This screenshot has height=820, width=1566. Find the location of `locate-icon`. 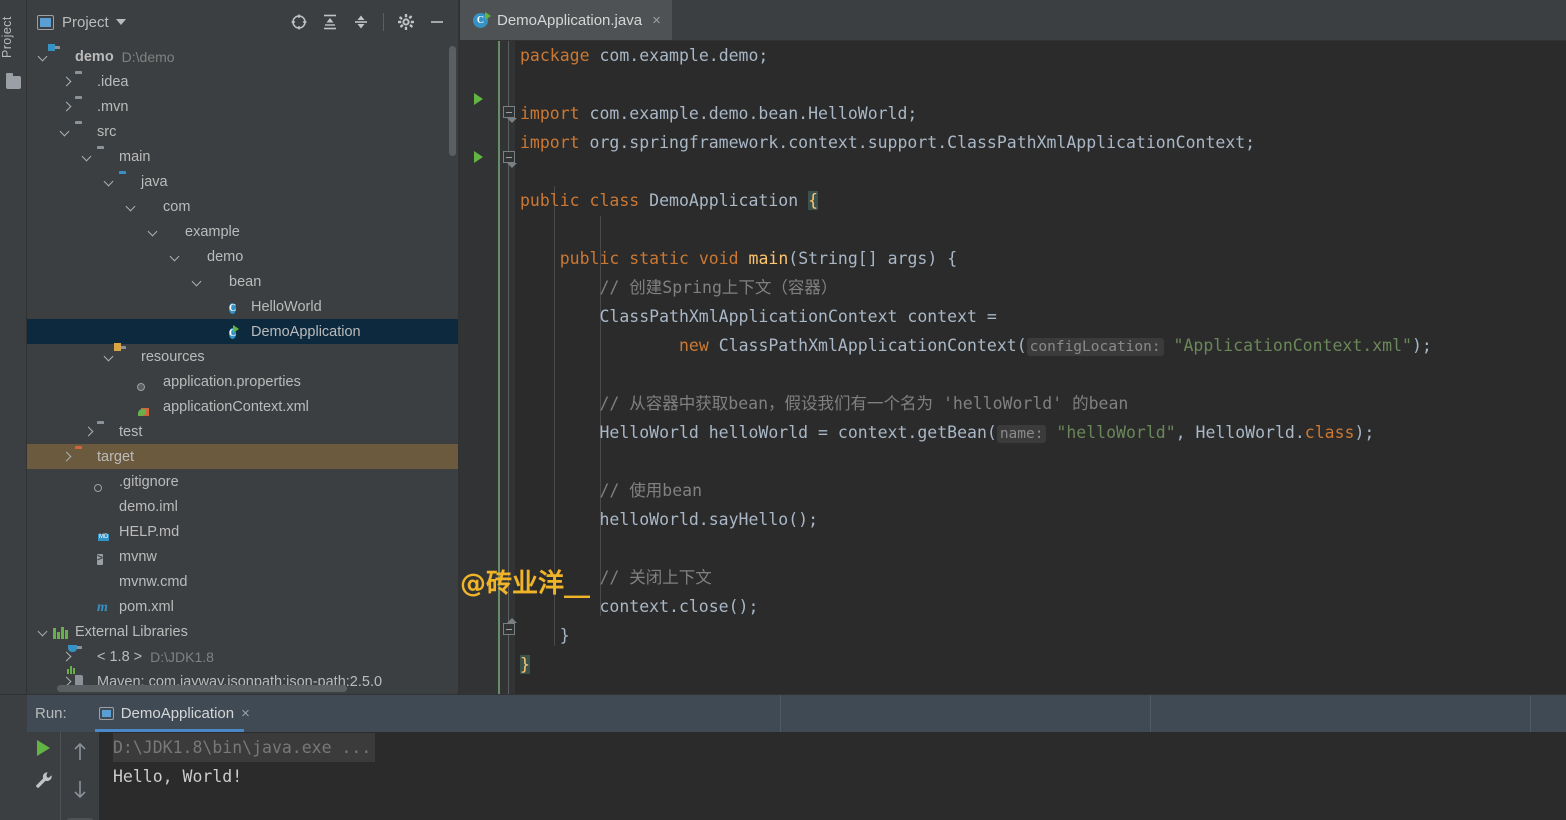

locate-icon is located at coordinates (299, 22).